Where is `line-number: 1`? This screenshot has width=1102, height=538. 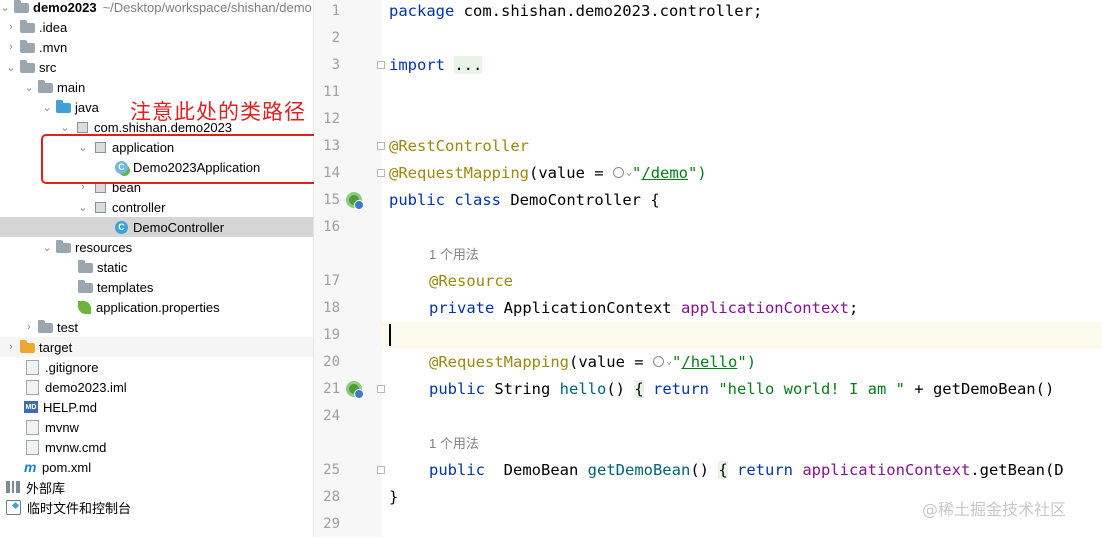
line-number: 1 is located at coordinates (335, 11).